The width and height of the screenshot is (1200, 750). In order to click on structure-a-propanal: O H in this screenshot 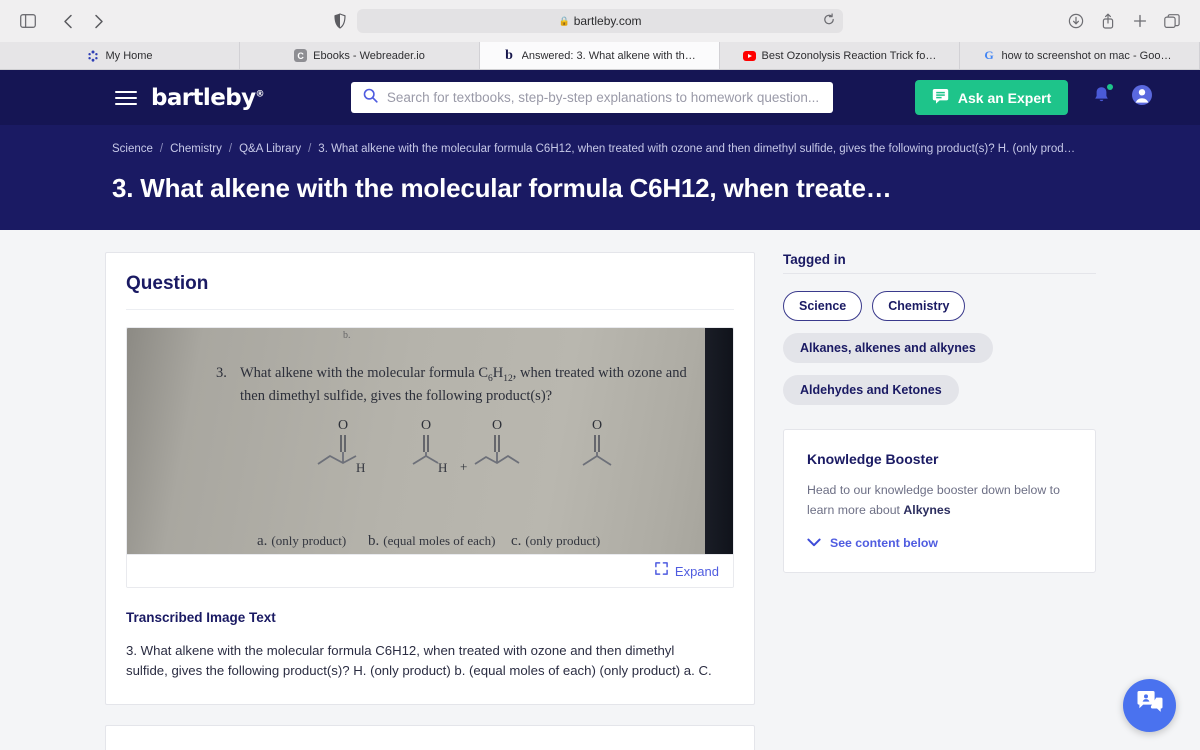, I will do `click(352, 446)`.